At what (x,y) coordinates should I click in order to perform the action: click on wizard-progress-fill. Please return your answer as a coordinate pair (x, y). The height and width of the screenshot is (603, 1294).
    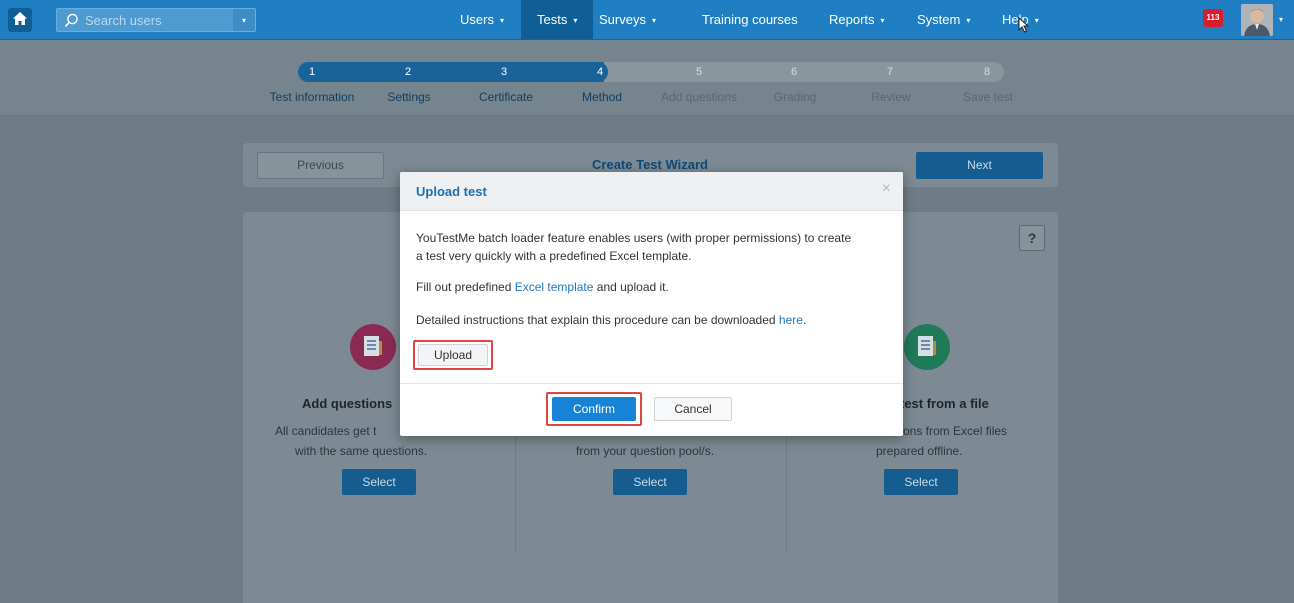
    Looking at the image, I should click on (451, 72).